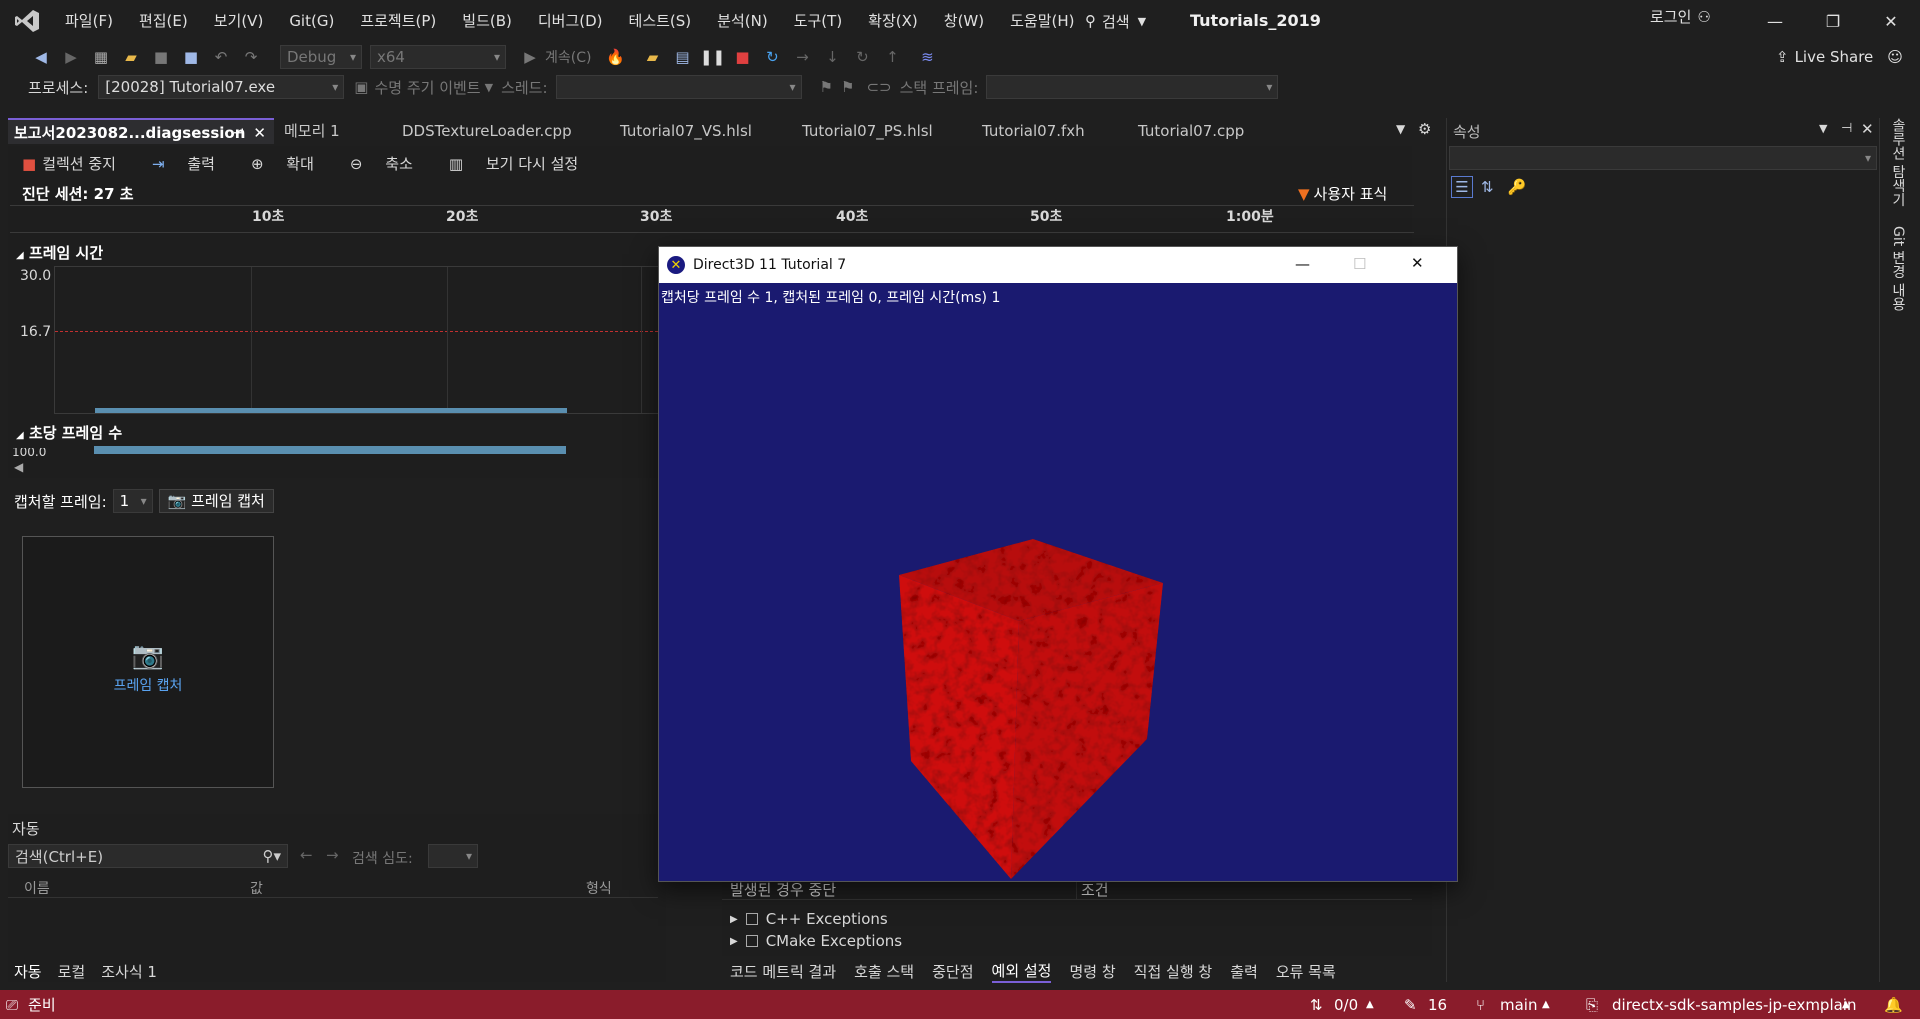  What do you see at coordinates (192, 163) in the screenshot?
I see `output-button: ⇥ 출력` at bounding box center [192, 163].